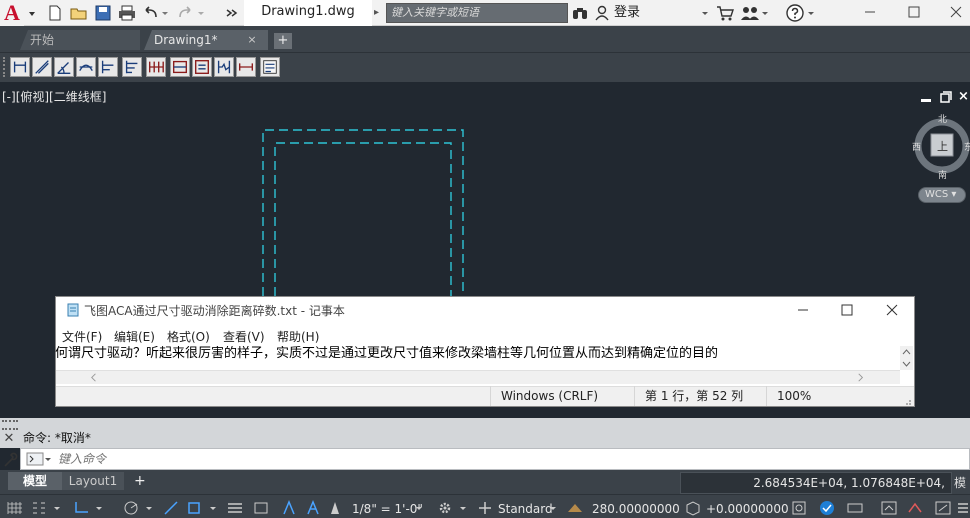 This screenshot has height=518, width=970. What do you see at coordinates (747, 509) in the screenshot?
I see `offset-value: +0.00000000` at bounding box center [747, 509].